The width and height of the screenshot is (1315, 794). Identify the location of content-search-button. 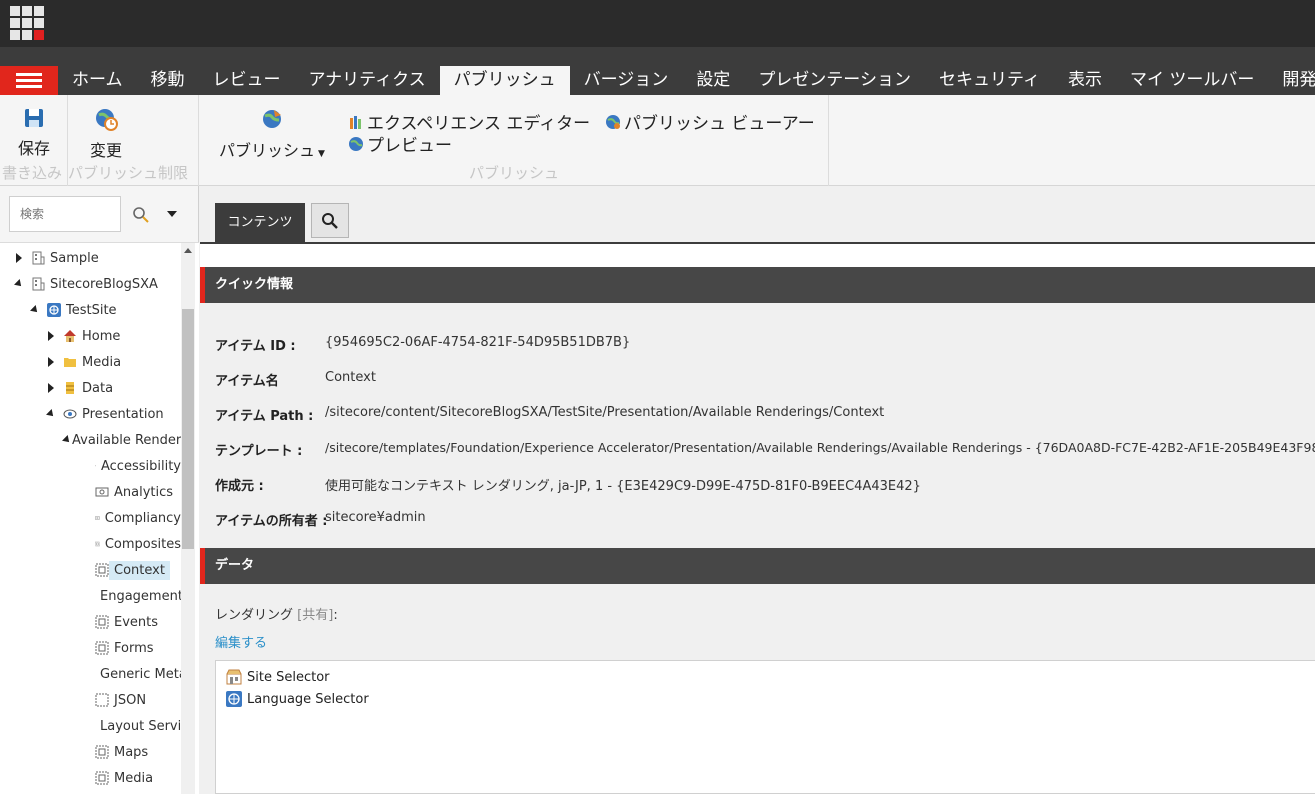
(330, 220).